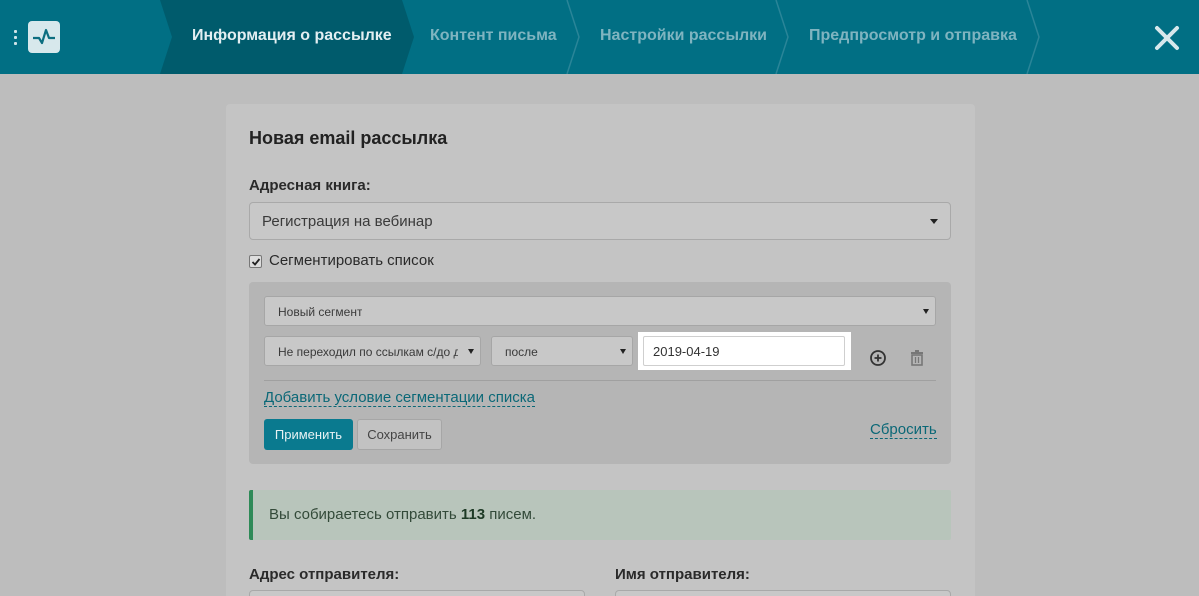 The image size is (1199, 596). Describe the element at coordinates (417, 593) in the screenshot. I see `sender-address-input` at that location.